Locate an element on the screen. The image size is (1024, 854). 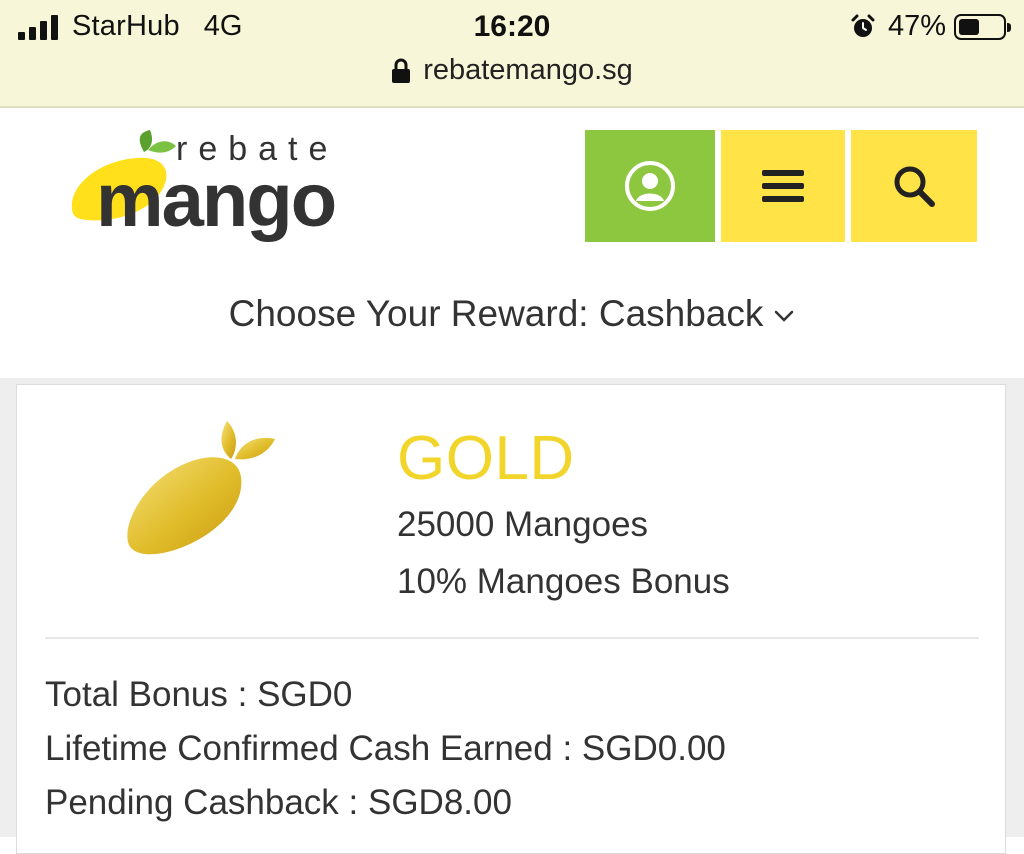
reward-selector: Choose Your Reward: Cashback is located at coordinates (512, 314).